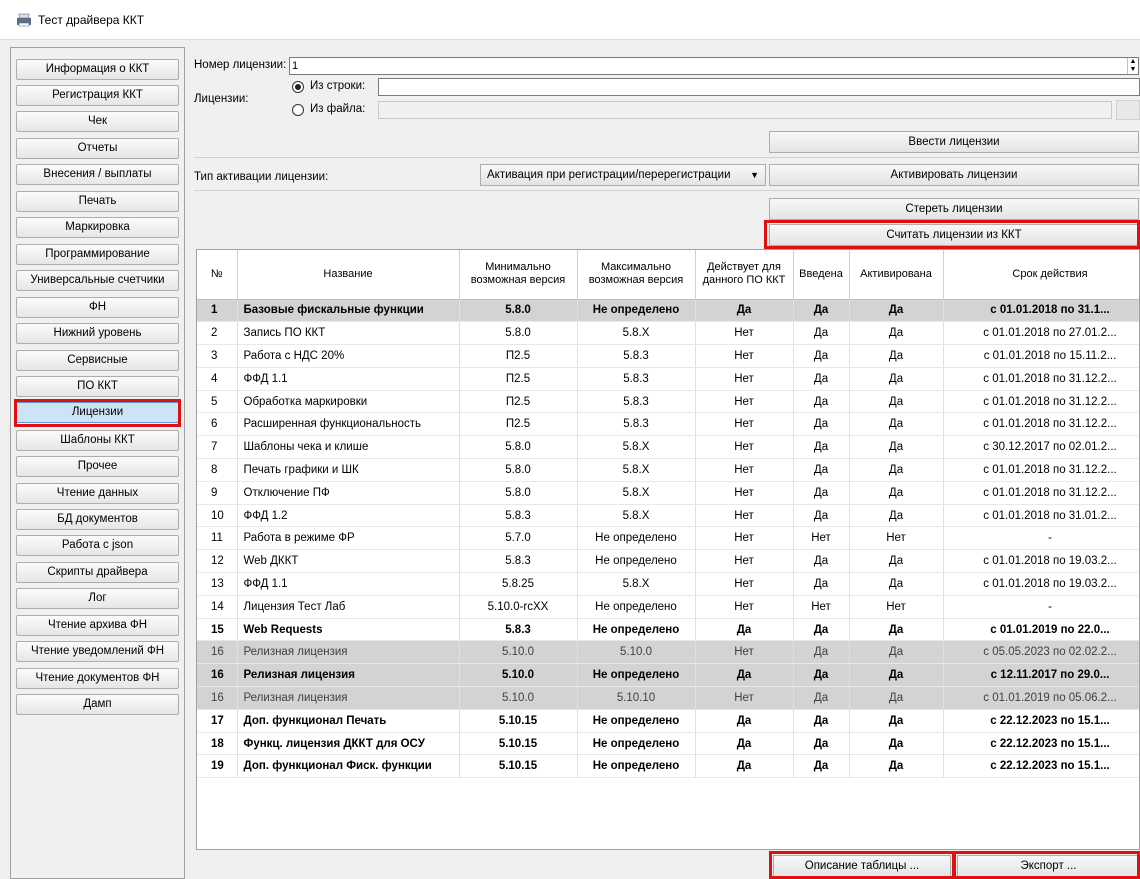 This screenshot has width=1140, height=879. What do you see at coordinates (97, 598) in the screenshot?
I see `sidebar-item: Лог` at bounding box center [97, 598].